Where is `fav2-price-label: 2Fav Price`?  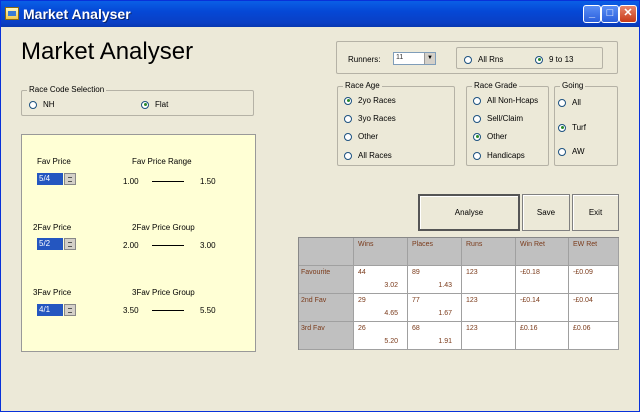
fav2-price-label: 2Fav Price is located at coordinates (52, 227).